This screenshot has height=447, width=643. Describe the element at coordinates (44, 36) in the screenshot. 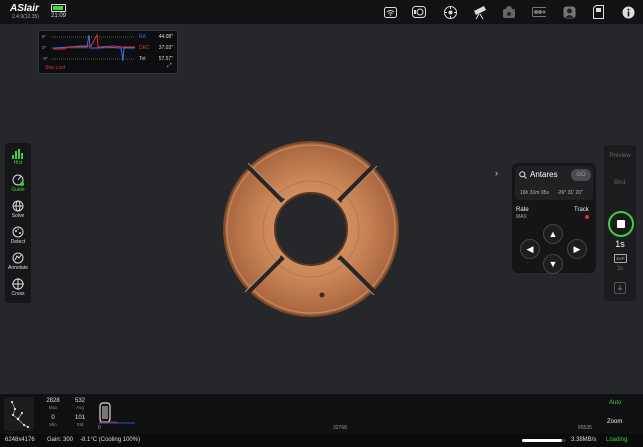

I see `y-label-top: 8″` at that location.